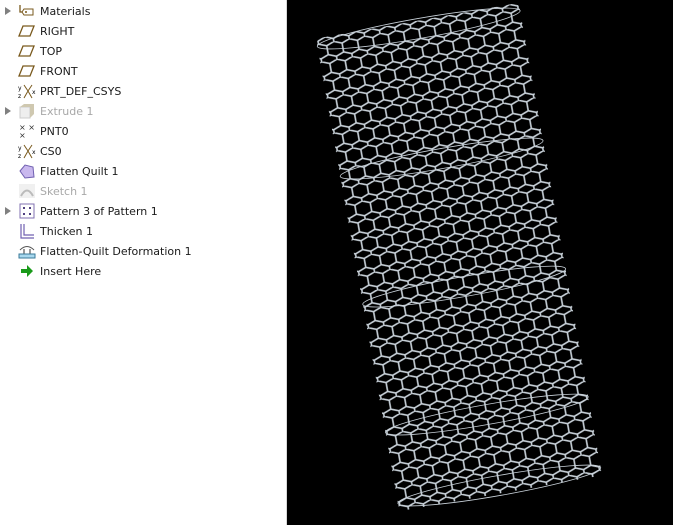 This screenshot has width=673, height=528. What do you see at coordinates (99, 211) in the screenshot?
I see `tree-item-label: Pattern 3 of Pattern 1` at bounding box center [99, 211].